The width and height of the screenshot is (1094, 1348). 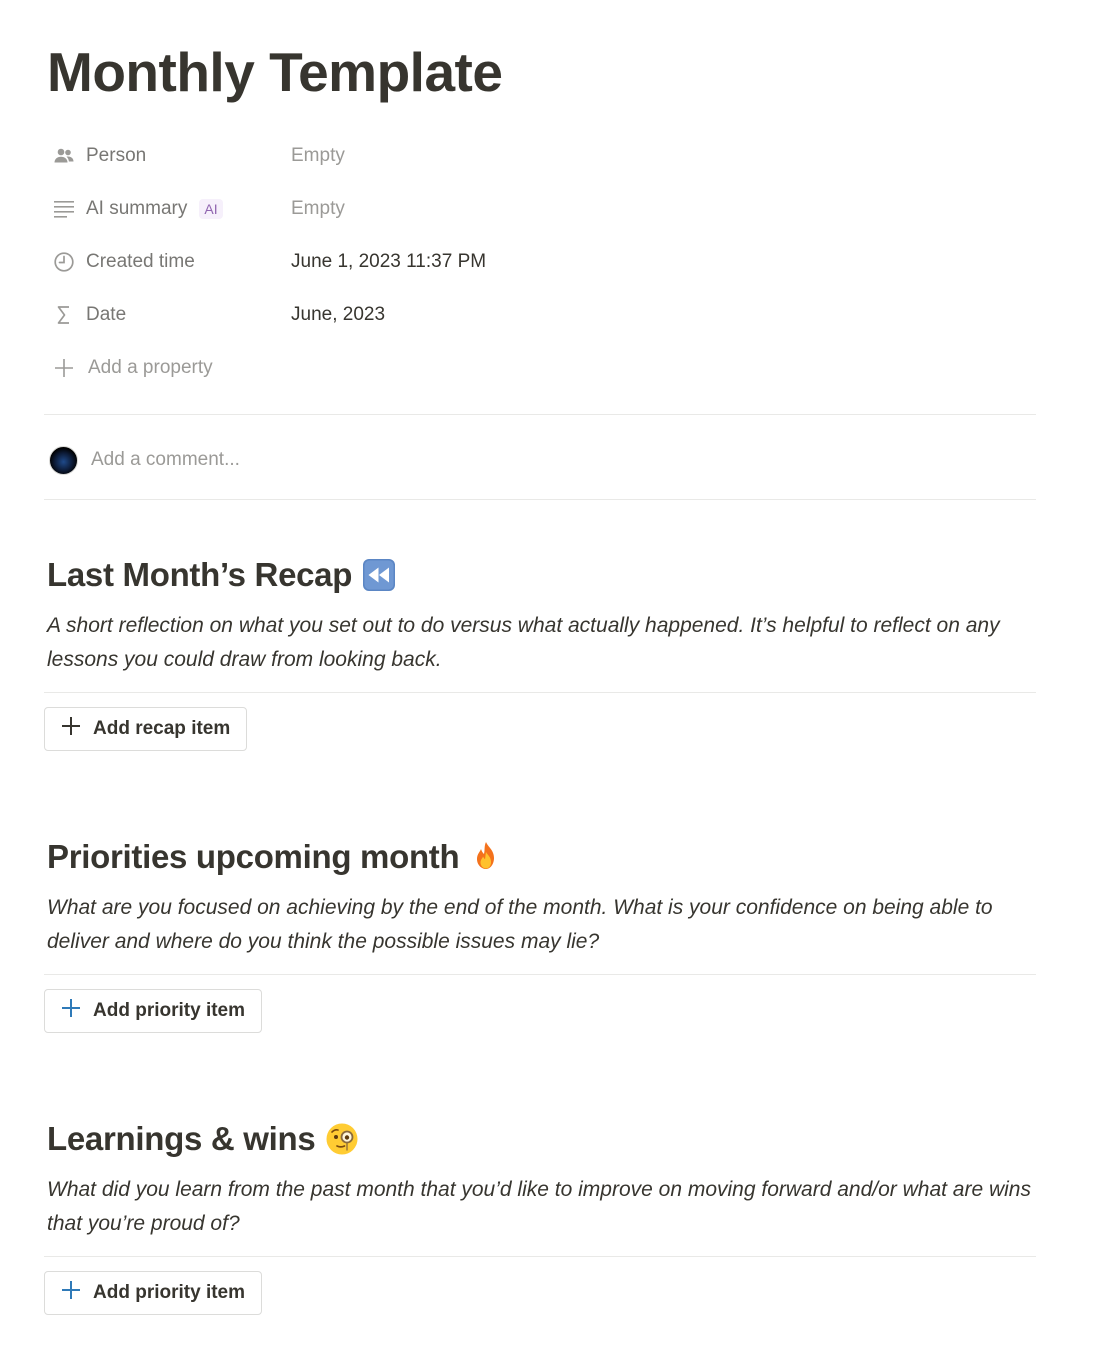 I want to click on section-heading-learnings: Learnings & wins, so click(x=203, y=1139).